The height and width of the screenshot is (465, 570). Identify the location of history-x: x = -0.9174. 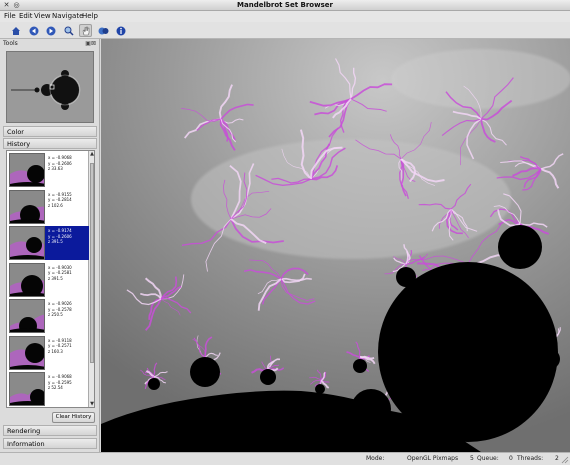
(60, 230).